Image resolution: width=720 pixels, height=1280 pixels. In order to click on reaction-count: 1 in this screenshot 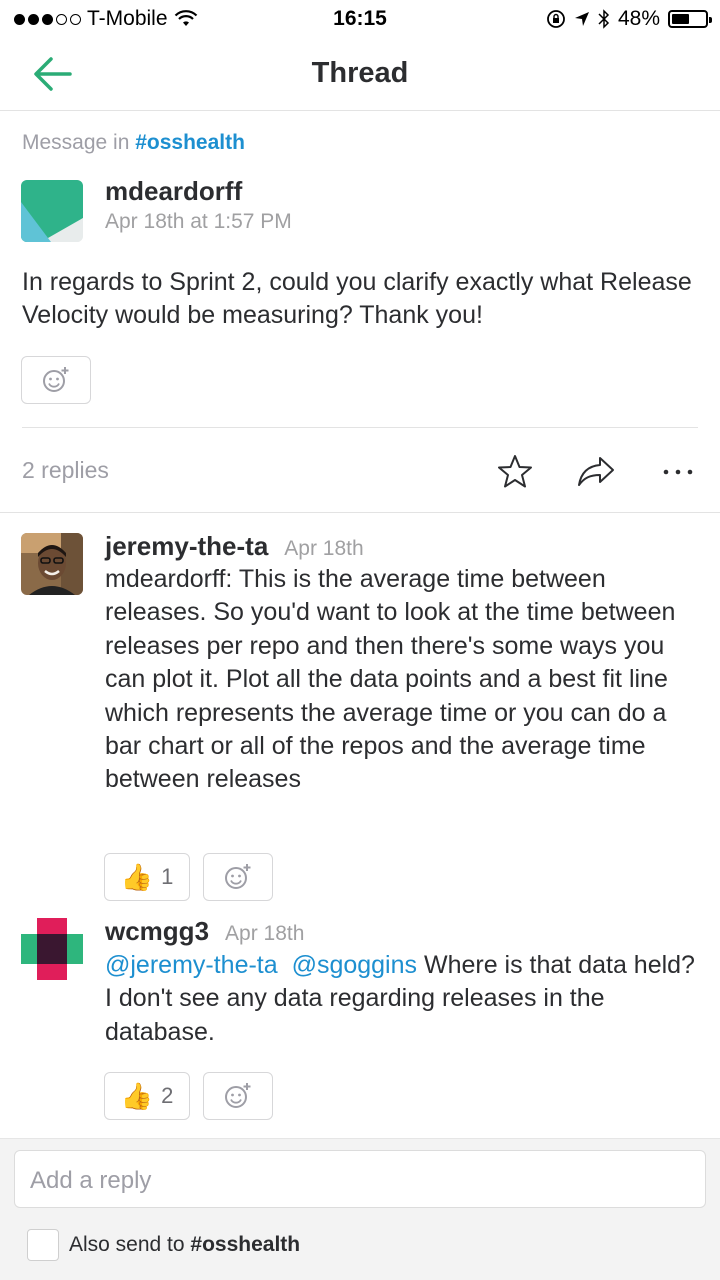, I will do `click(167, 876)`.